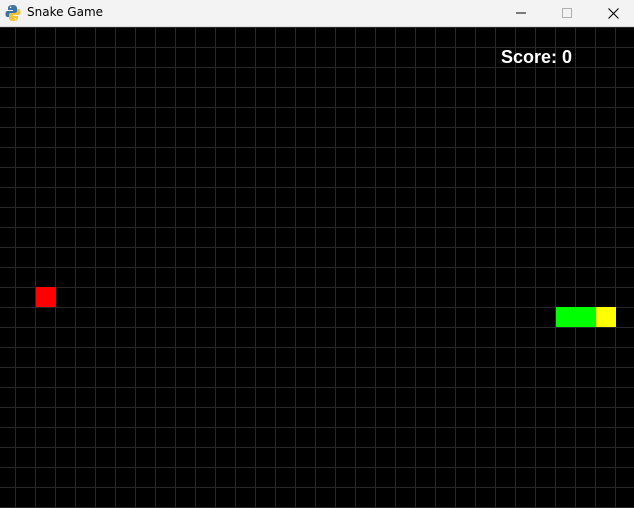  What do you see at coordinates (13, 13) in the screenshot?
I see `python-pygame-icon` at bounding box center [13, 13].